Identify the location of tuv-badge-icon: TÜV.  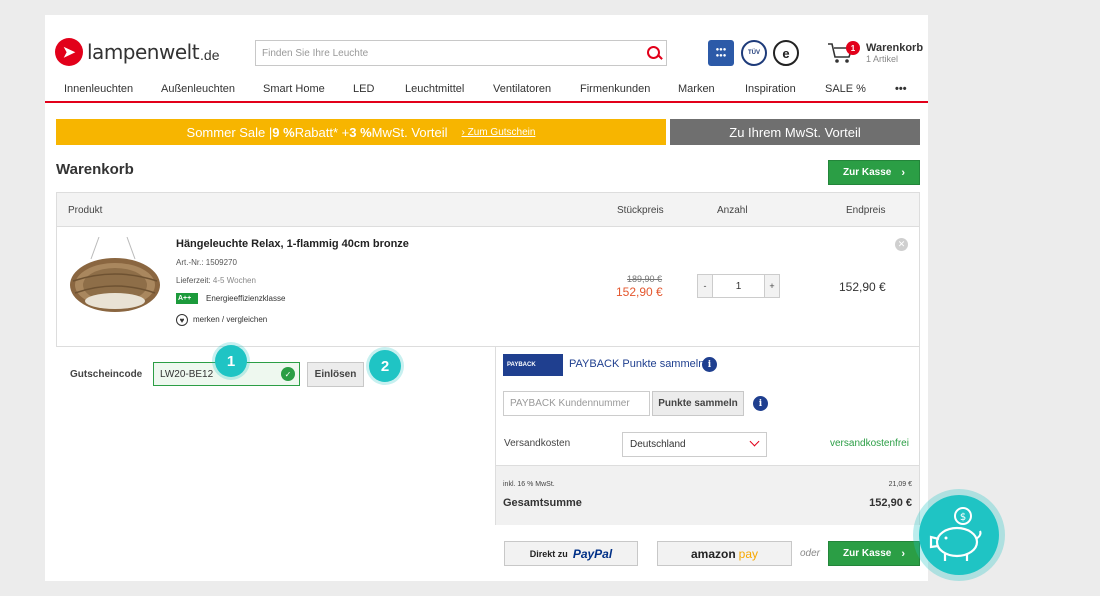
(754, 53).